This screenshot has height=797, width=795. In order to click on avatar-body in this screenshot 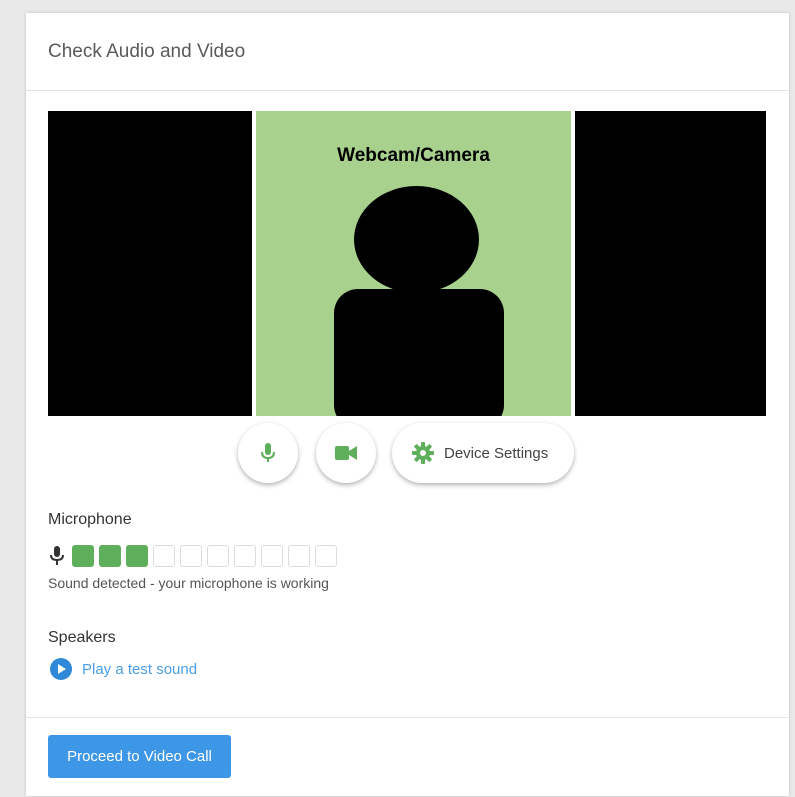, I will do `click(419, 352)`.